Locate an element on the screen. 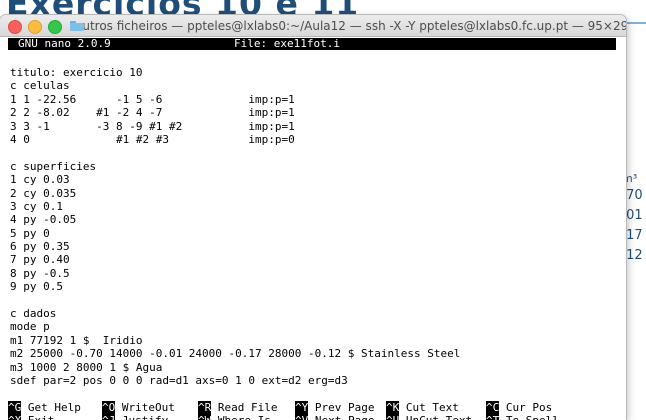 The width and height of the screenshot is (646, 420). shortcut-label: To Spell is located at coordinates (532, 417).